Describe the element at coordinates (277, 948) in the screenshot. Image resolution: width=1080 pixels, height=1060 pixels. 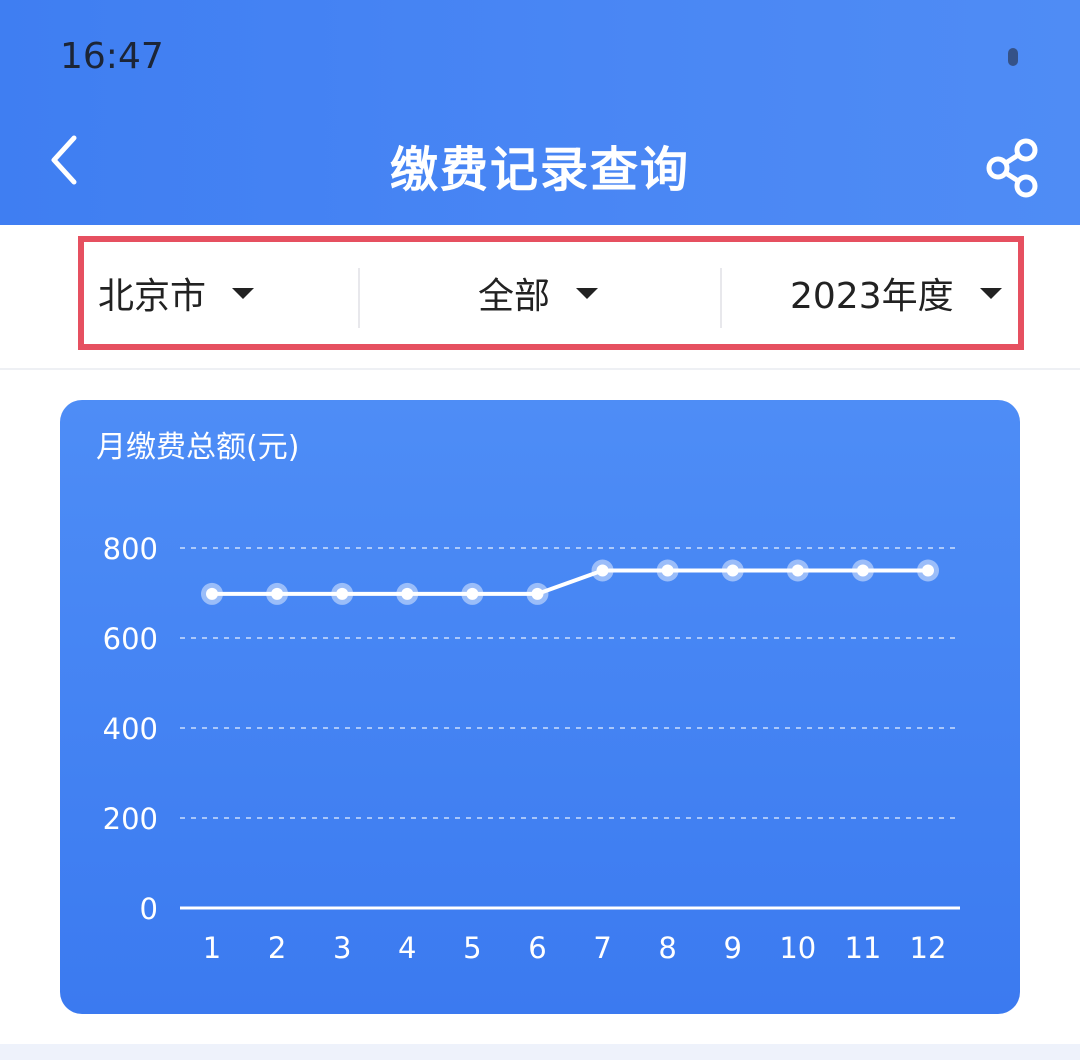
I see `x-tick-label: 2` at that location.